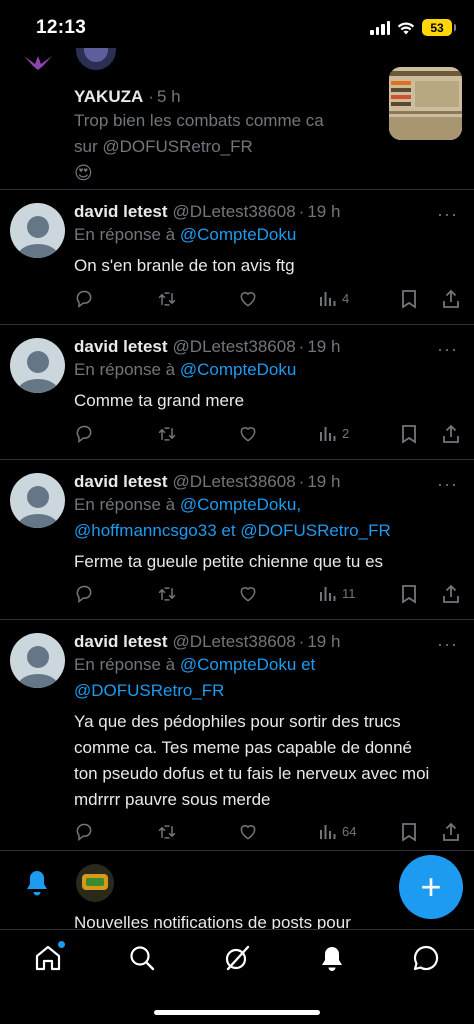 This screenshot has height=1024, width=474. Describe the element at coordinates (337, 593) in the screenshot. I see `views-button: 11` at that location.